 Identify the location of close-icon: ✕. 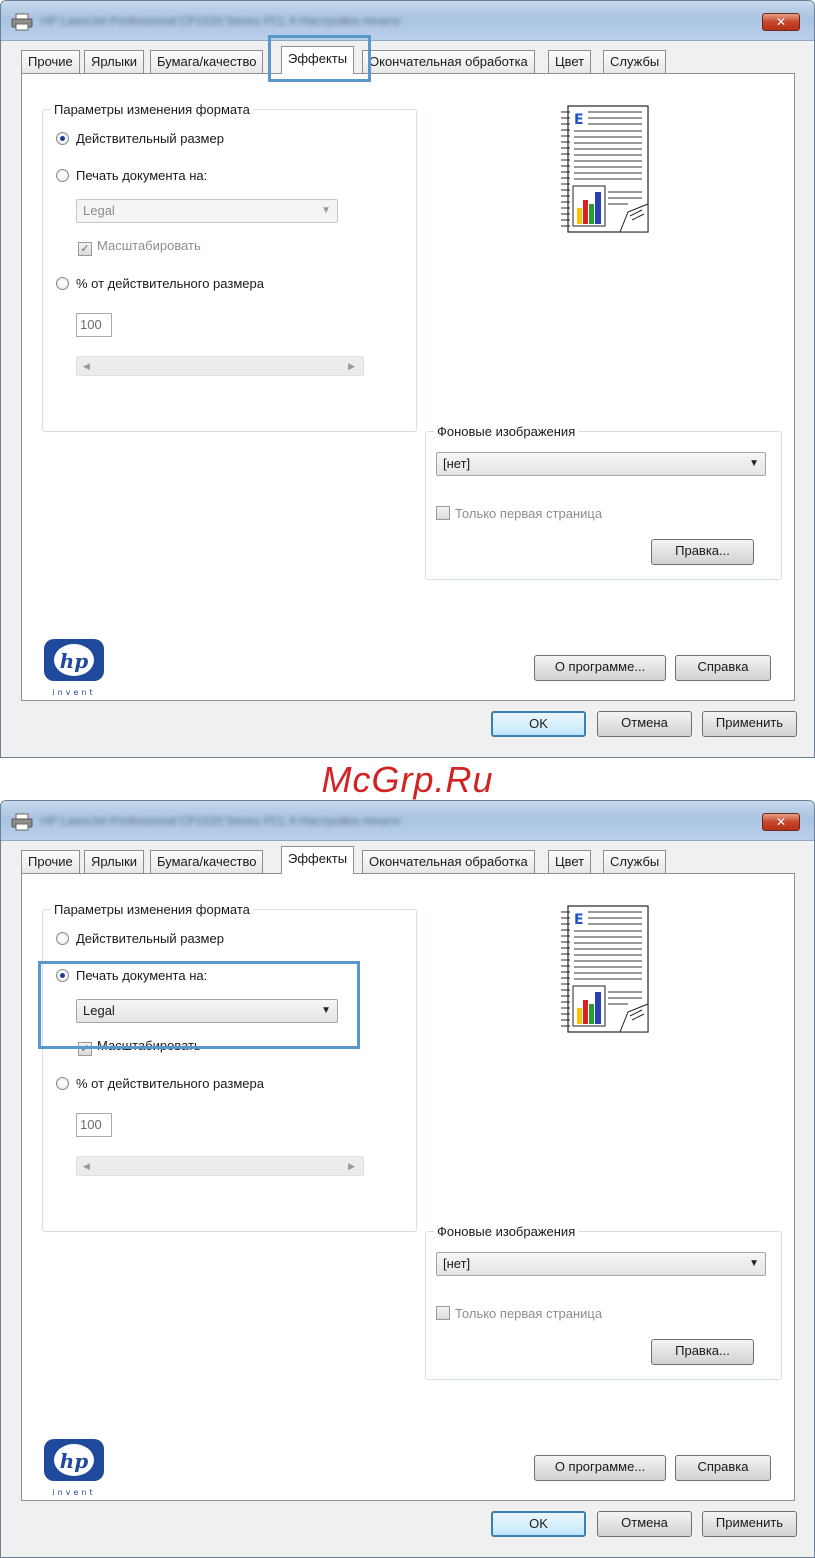
(781, 822).